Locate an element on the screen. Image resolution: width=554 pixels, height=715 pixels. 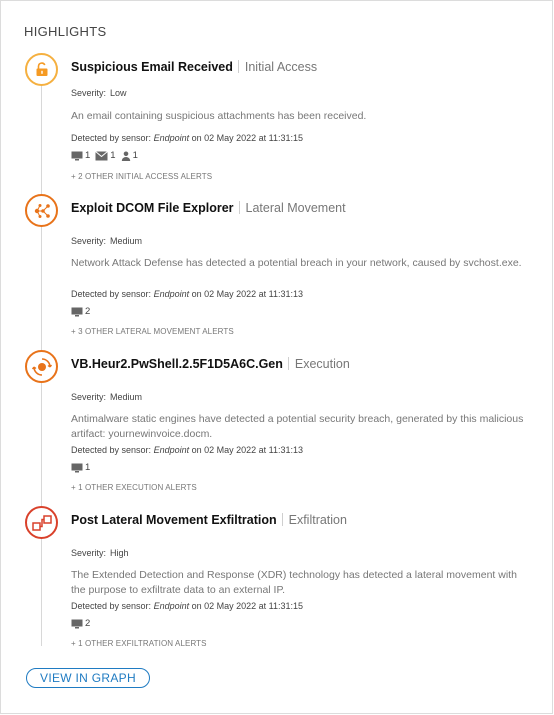
exfiltration-icon is located at coordinates (41, 522).